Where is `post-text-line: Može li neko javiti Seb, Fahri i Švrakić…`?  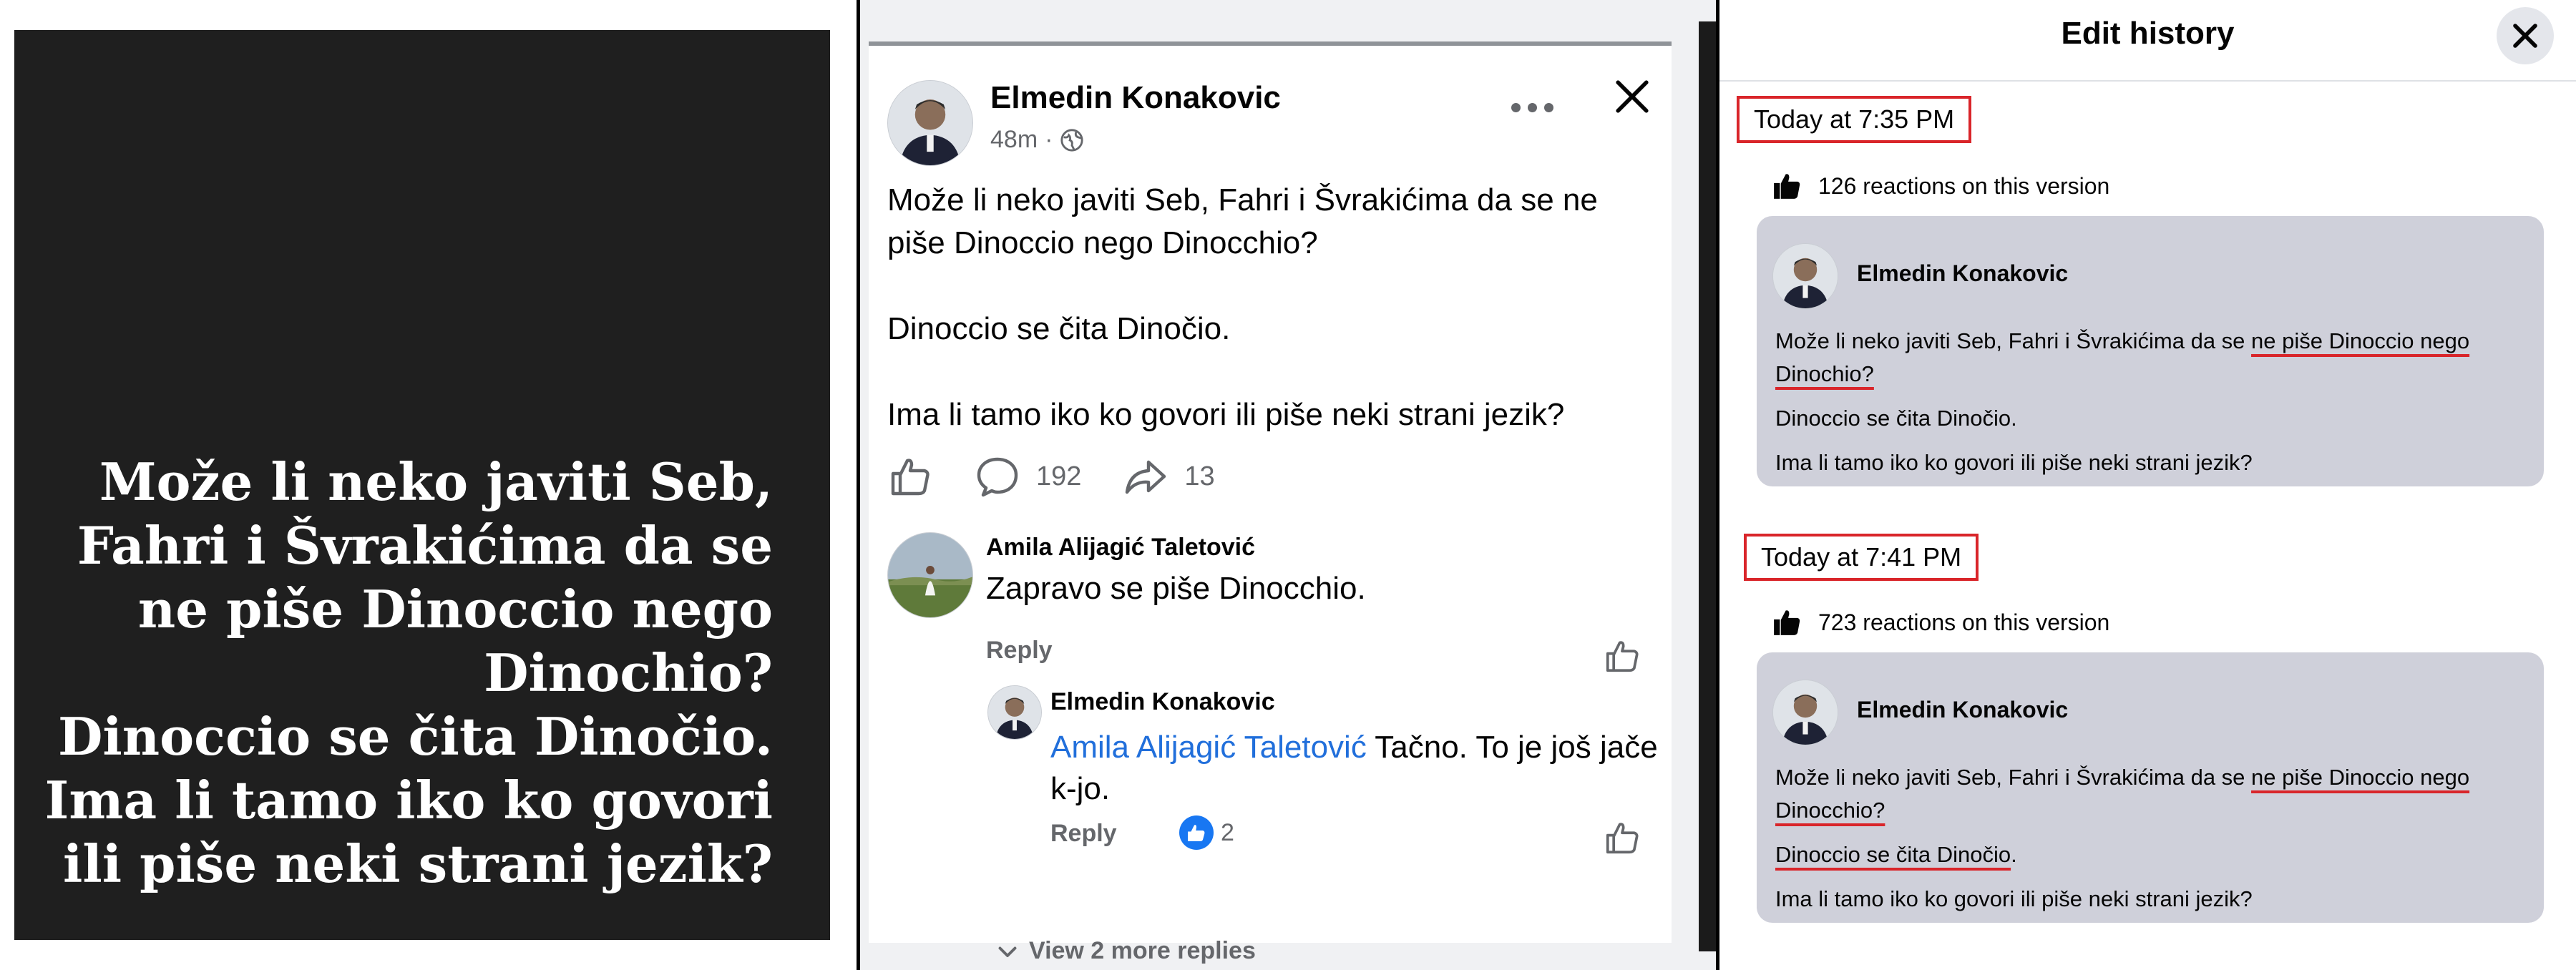 post-text-line: Može li neko javiti Seb, Fahri i Švrakić… is located at coordinates (1242, 200).